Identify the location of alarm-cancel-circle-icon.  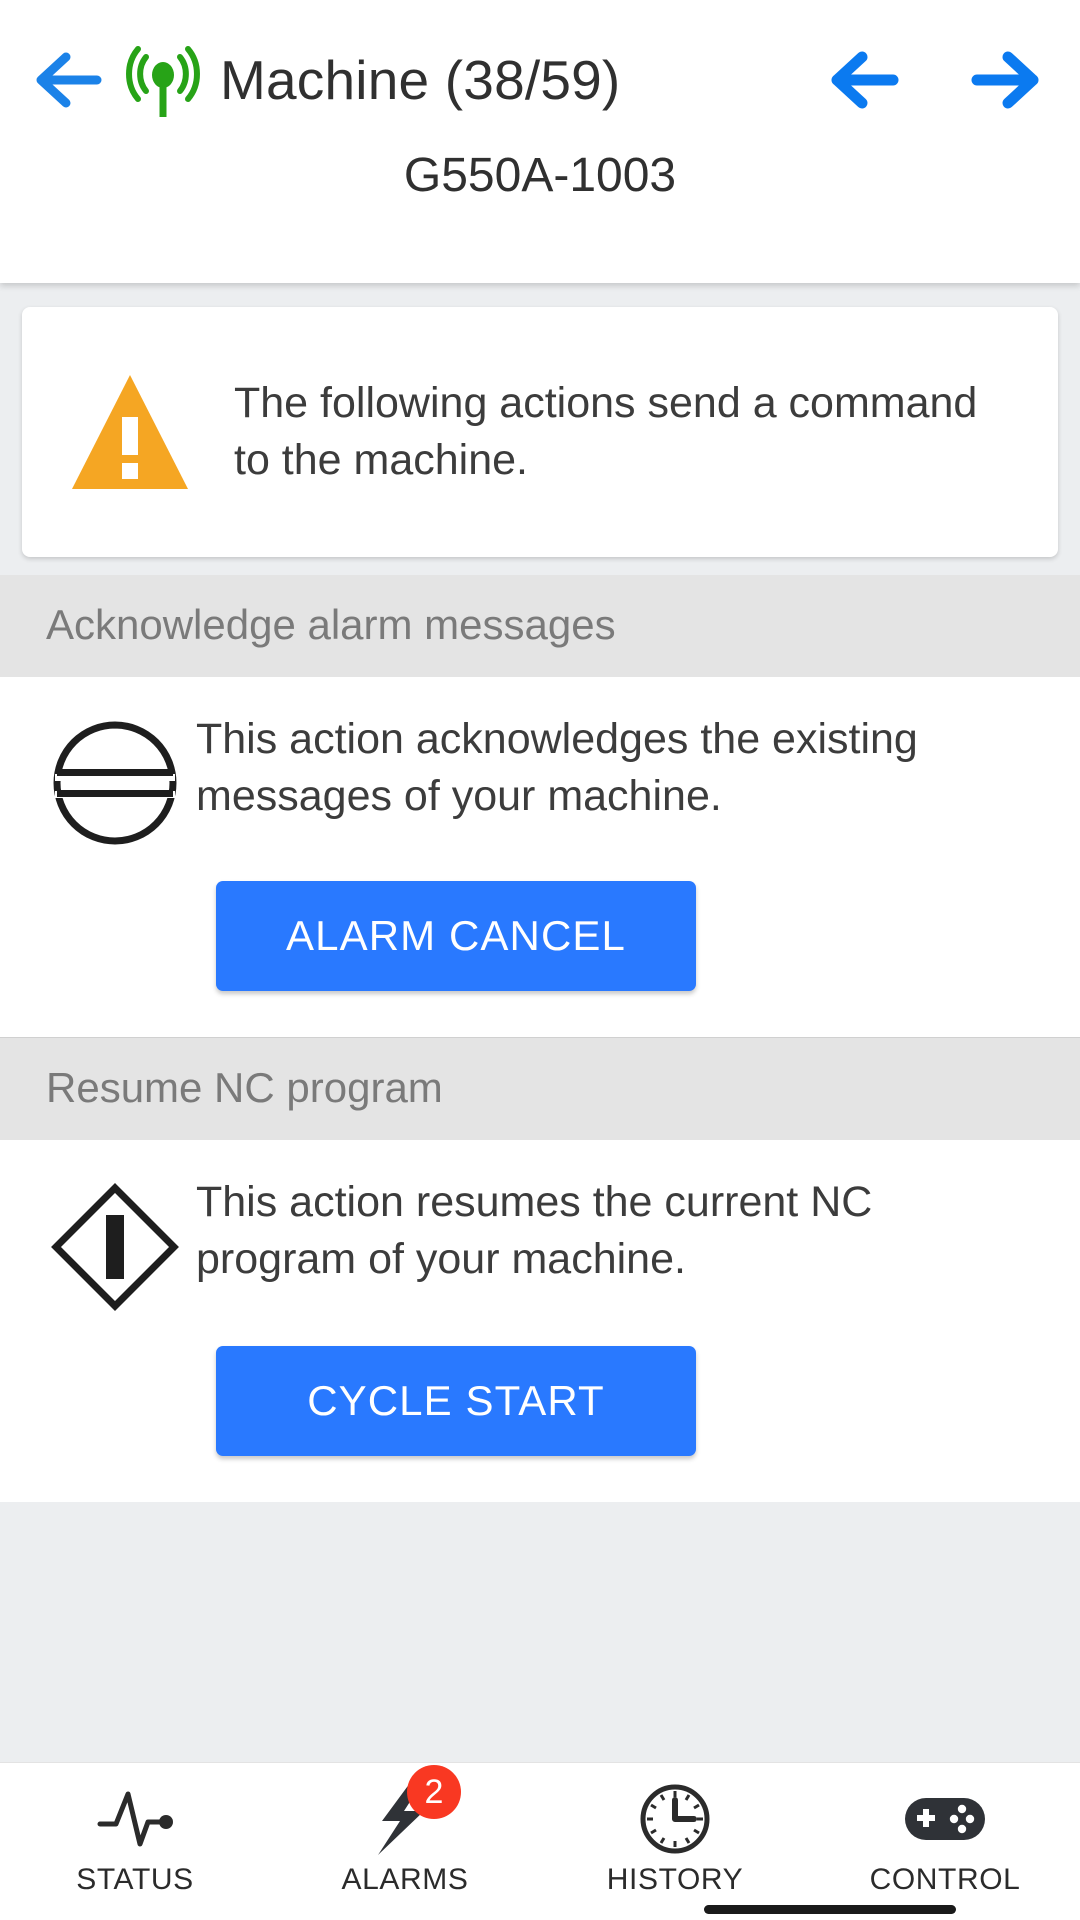
(115, 783).